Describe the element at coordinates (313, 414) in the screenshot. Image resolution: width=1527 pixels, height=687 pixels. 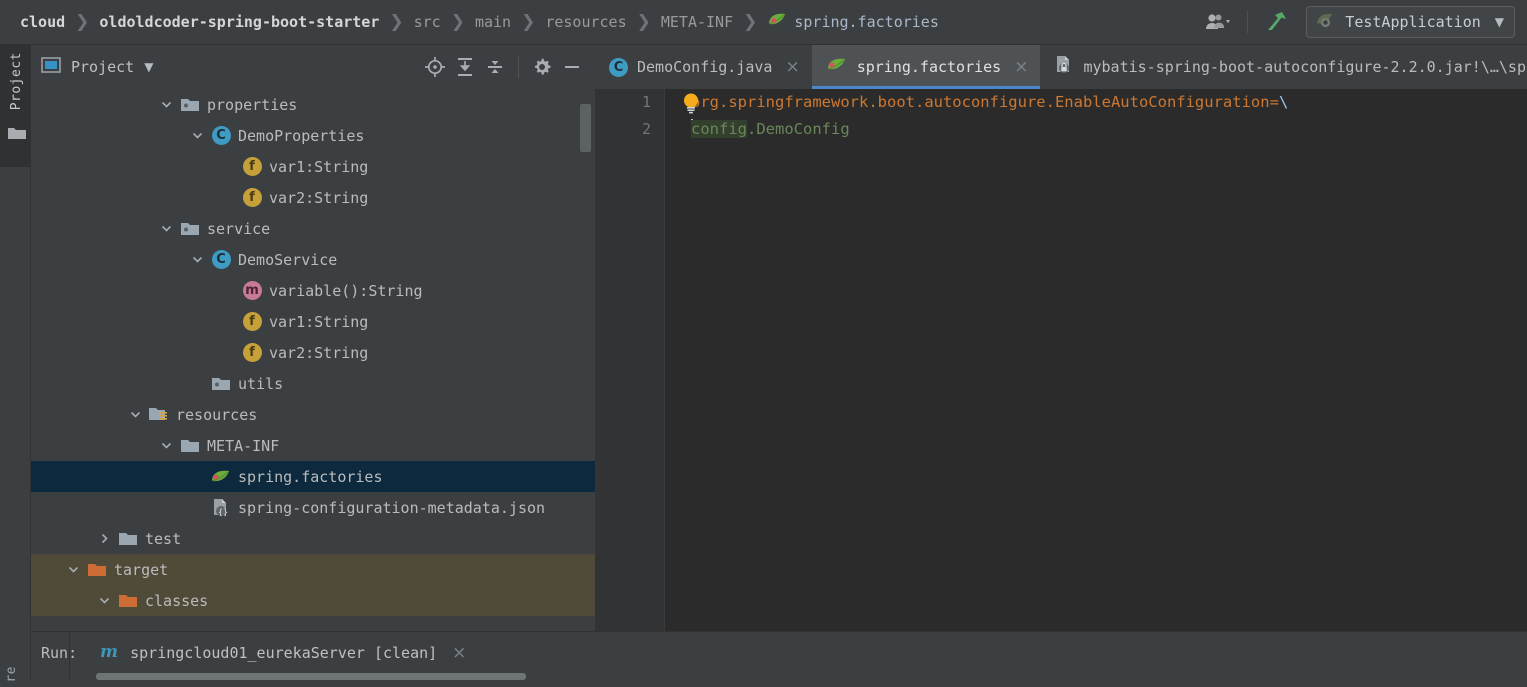
I see `tree-row: resources` at that location.